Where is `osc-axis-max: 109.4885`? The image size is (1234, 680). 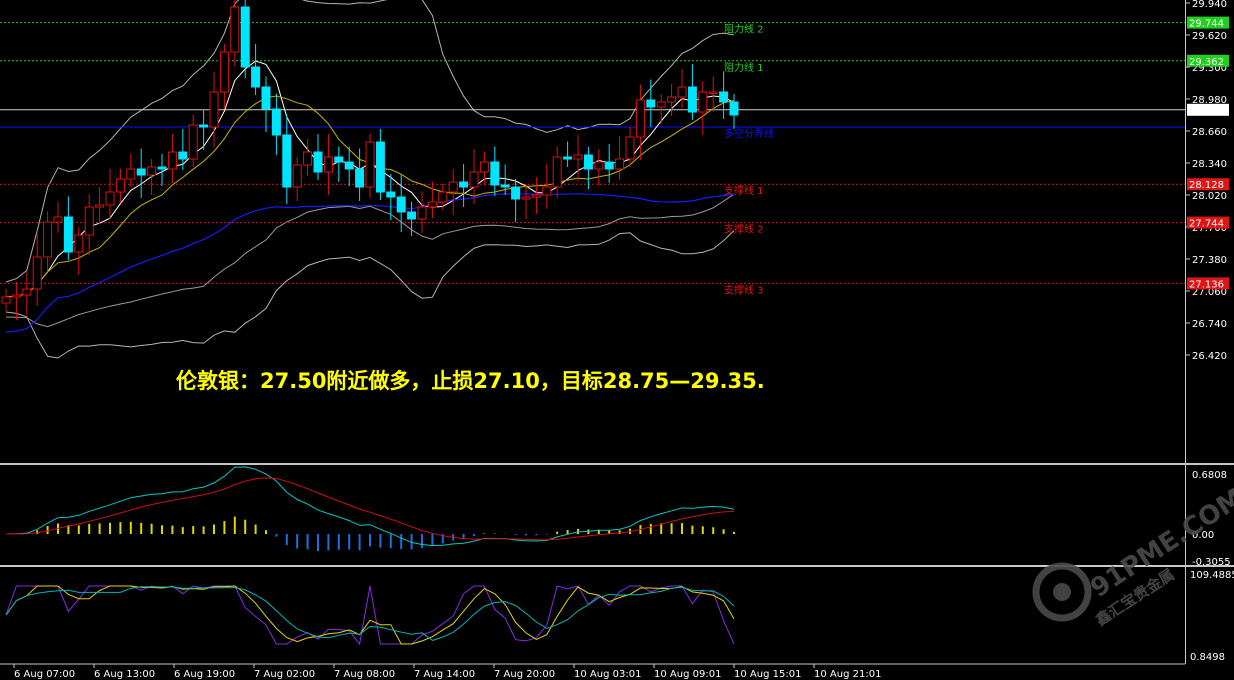
osc-axis-max: 109.4885 is located at coordinates (1212, 575).